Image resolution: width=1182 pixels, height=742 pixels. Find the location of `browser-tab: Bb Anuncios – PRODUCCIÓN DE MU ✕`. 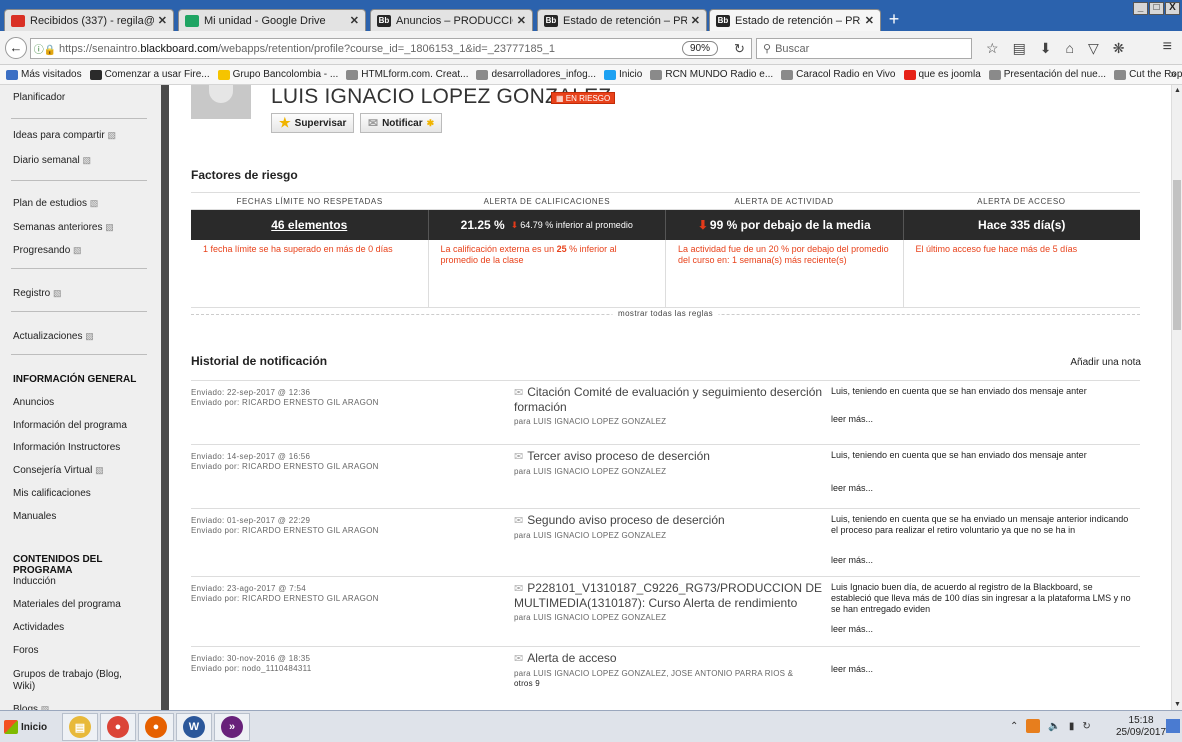

browser-tab: Bb Anuncios – PRODUCCIÓN DE MU ✕ is located at coordinates (451, 20).